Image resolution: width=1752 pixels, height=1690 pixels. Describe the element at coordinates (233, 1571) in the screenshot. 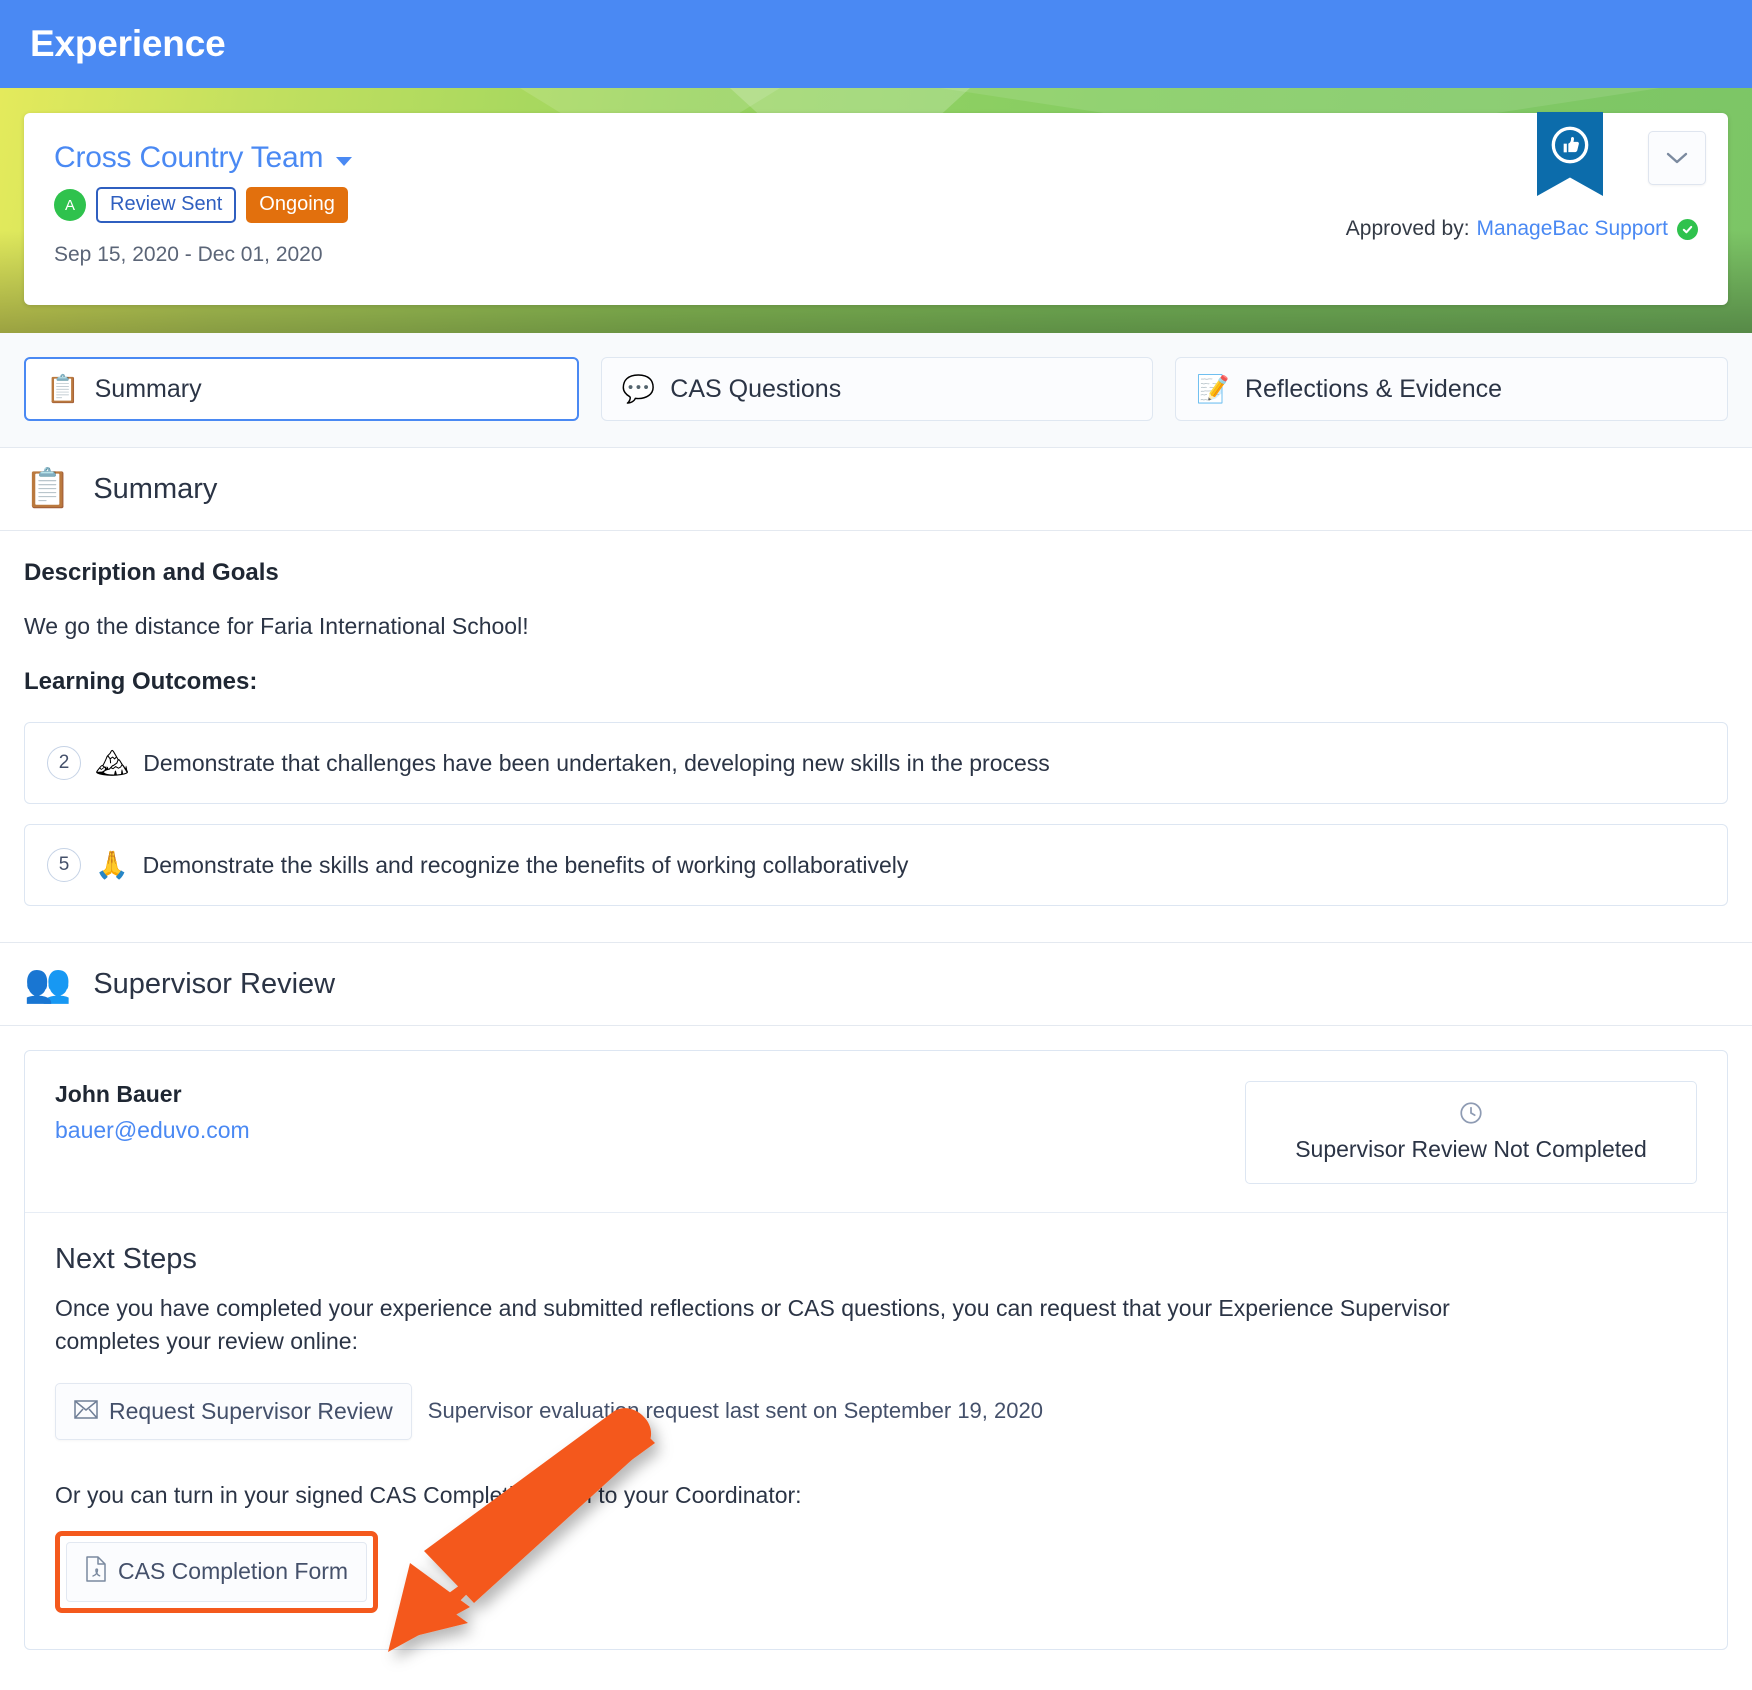

I see `cas-completion-form-label: CAS Completion Form` at that location.